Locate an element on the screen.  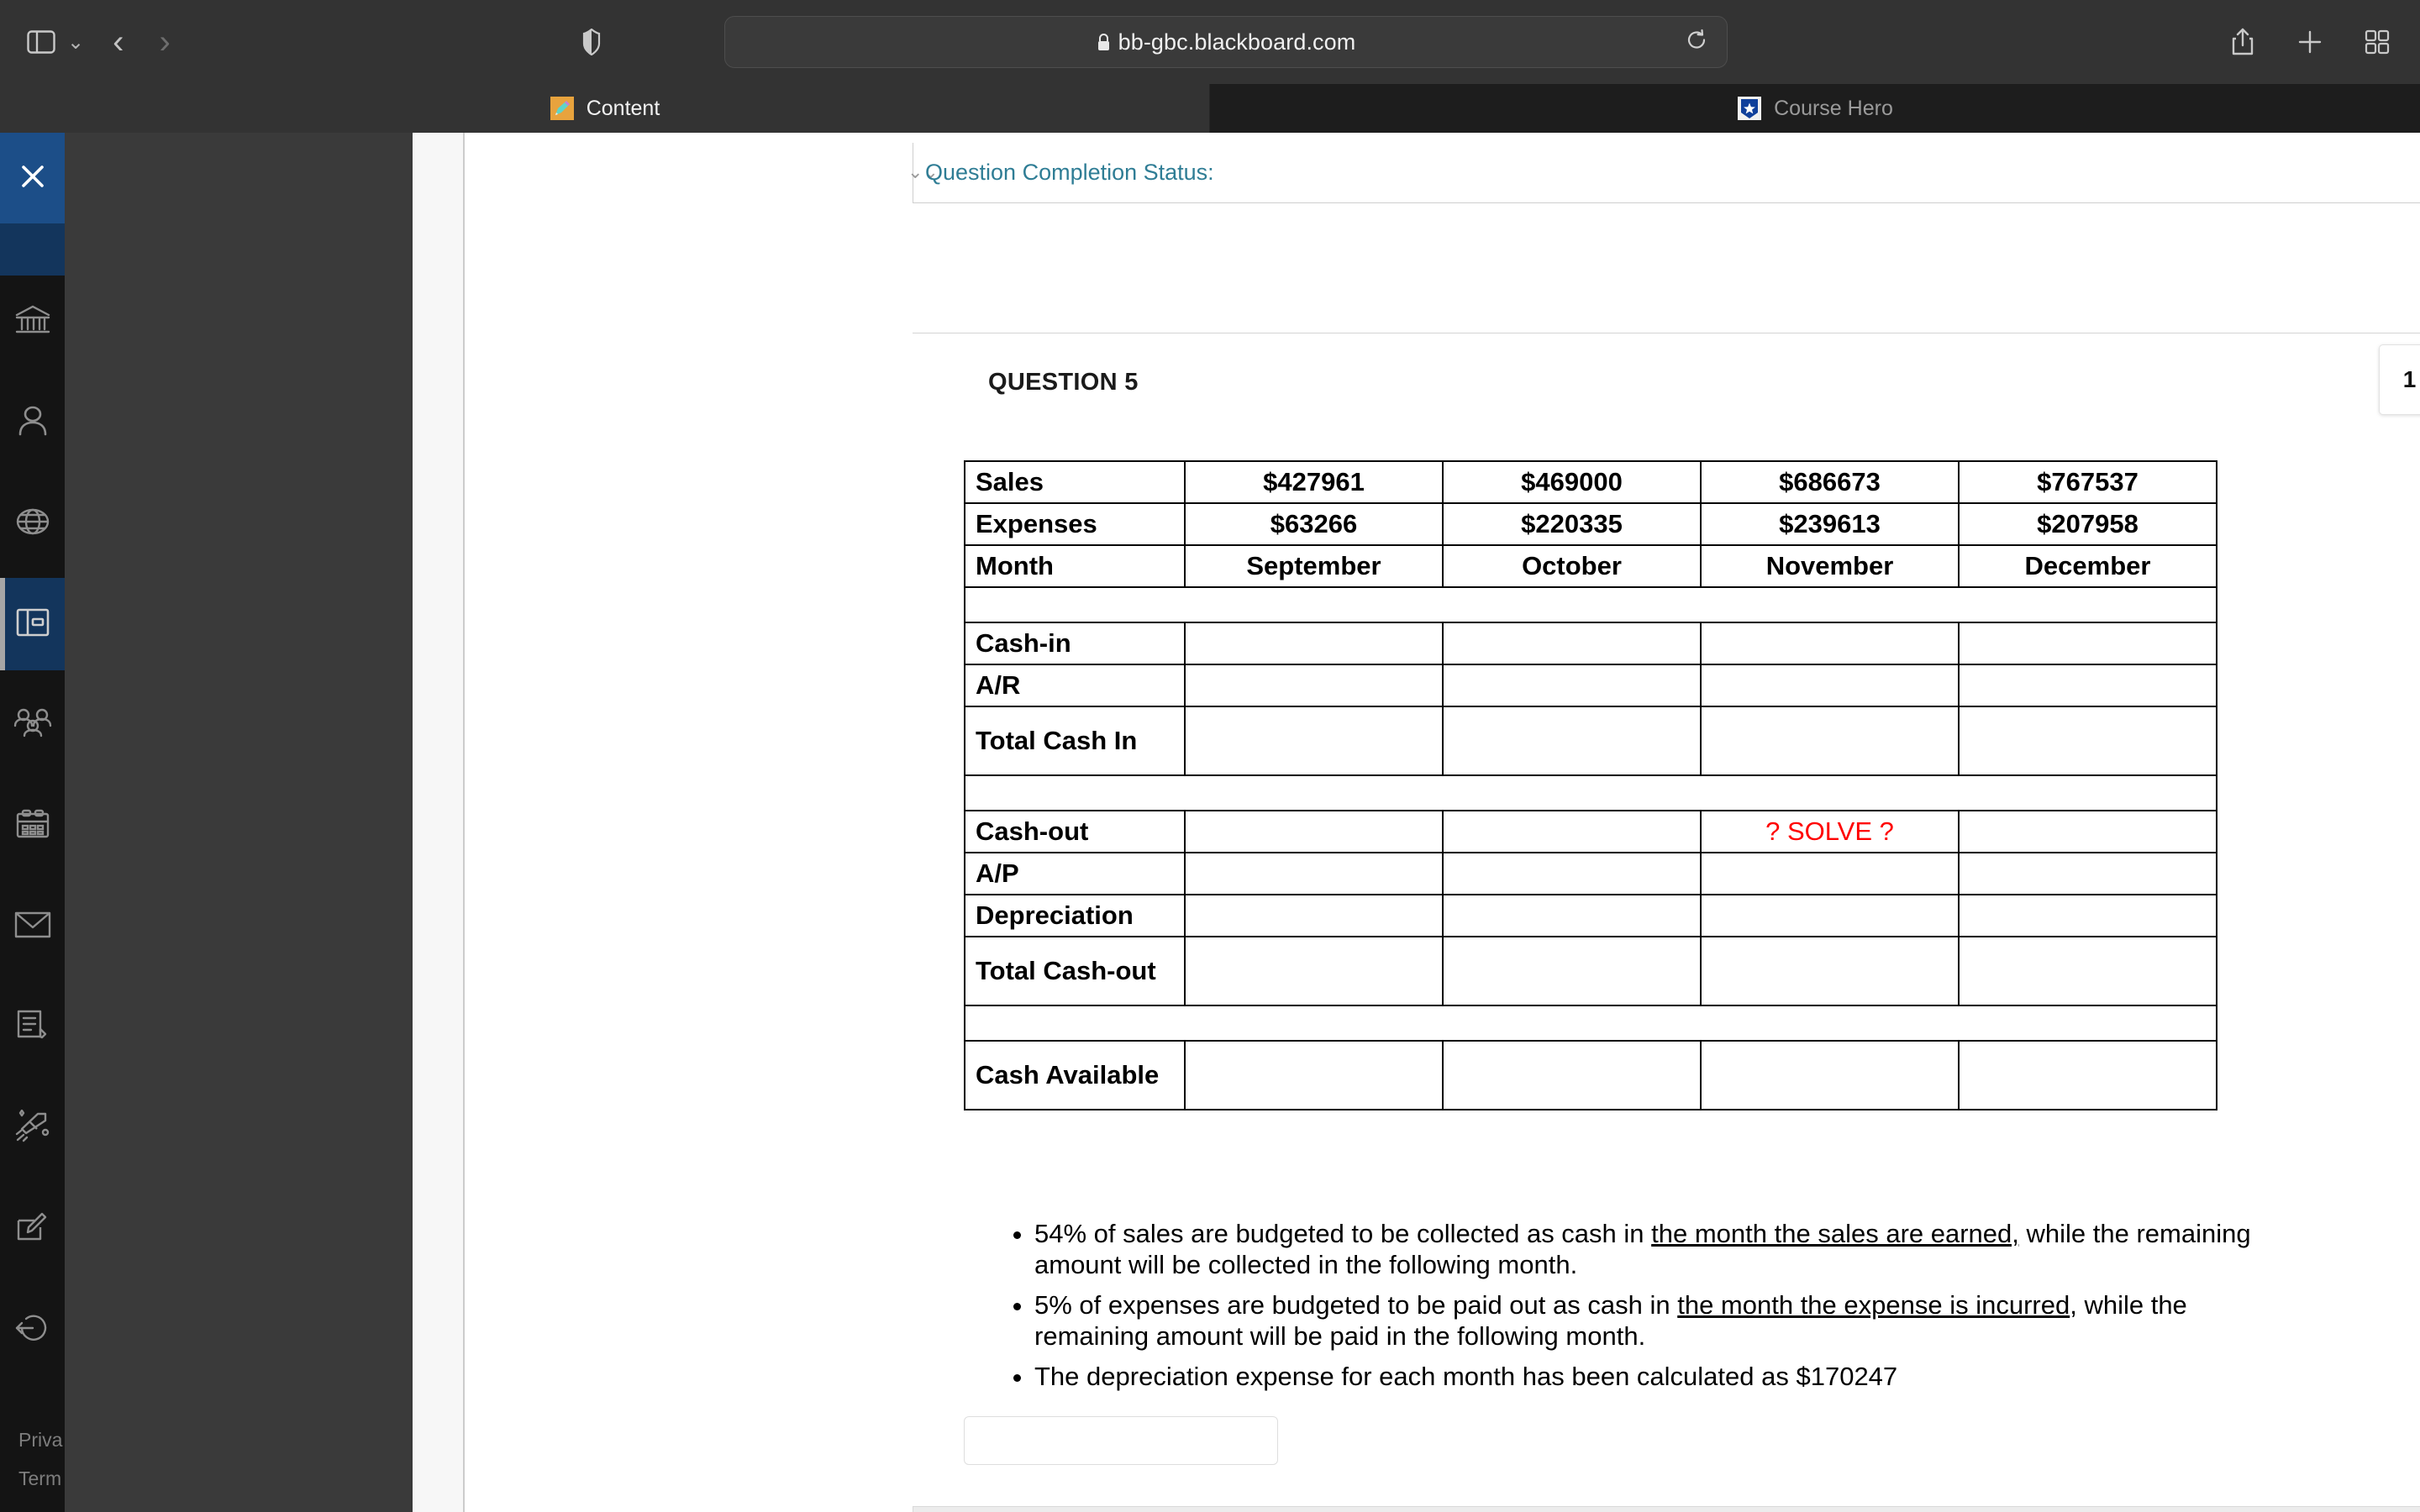
tab-course-hero: Course Hero is located at coordinates (1815, 108).